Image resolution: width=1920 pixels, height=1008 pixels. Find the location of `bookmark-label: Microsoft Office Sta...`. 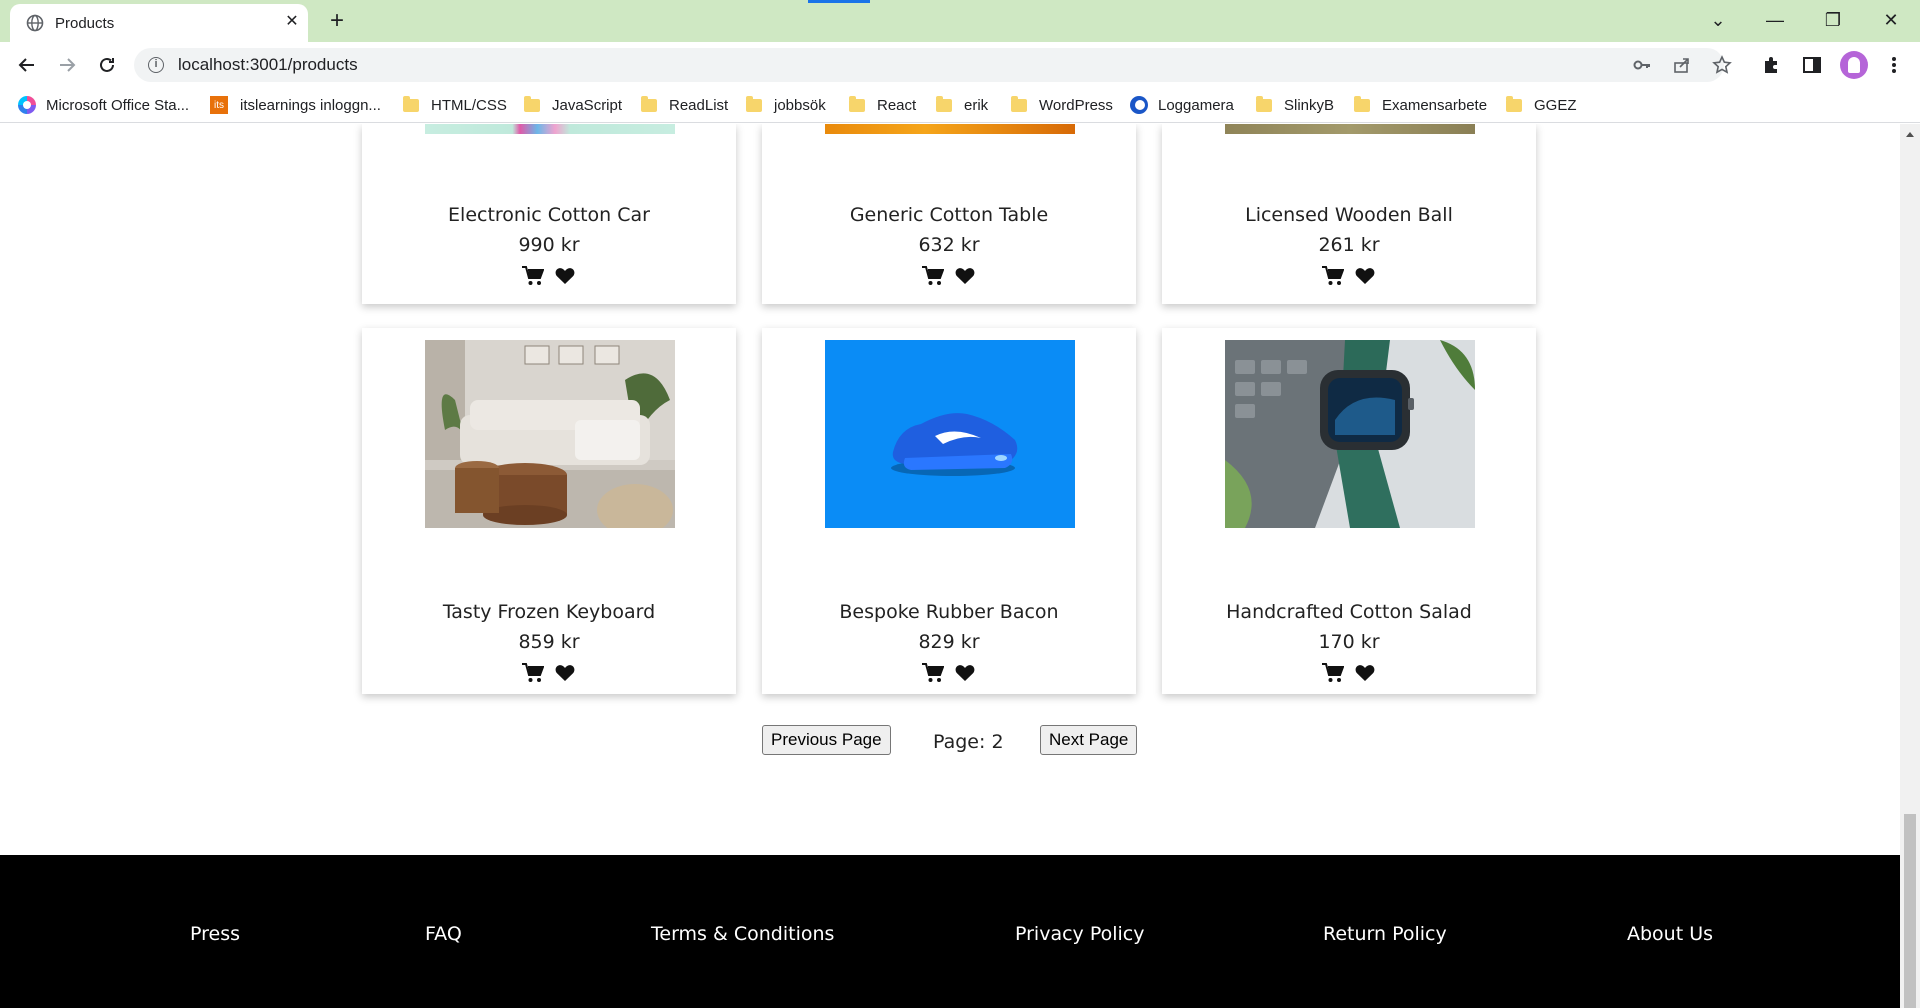

bookmark-label: Microsoft Office Sta... is located at coordinates (118, 105).